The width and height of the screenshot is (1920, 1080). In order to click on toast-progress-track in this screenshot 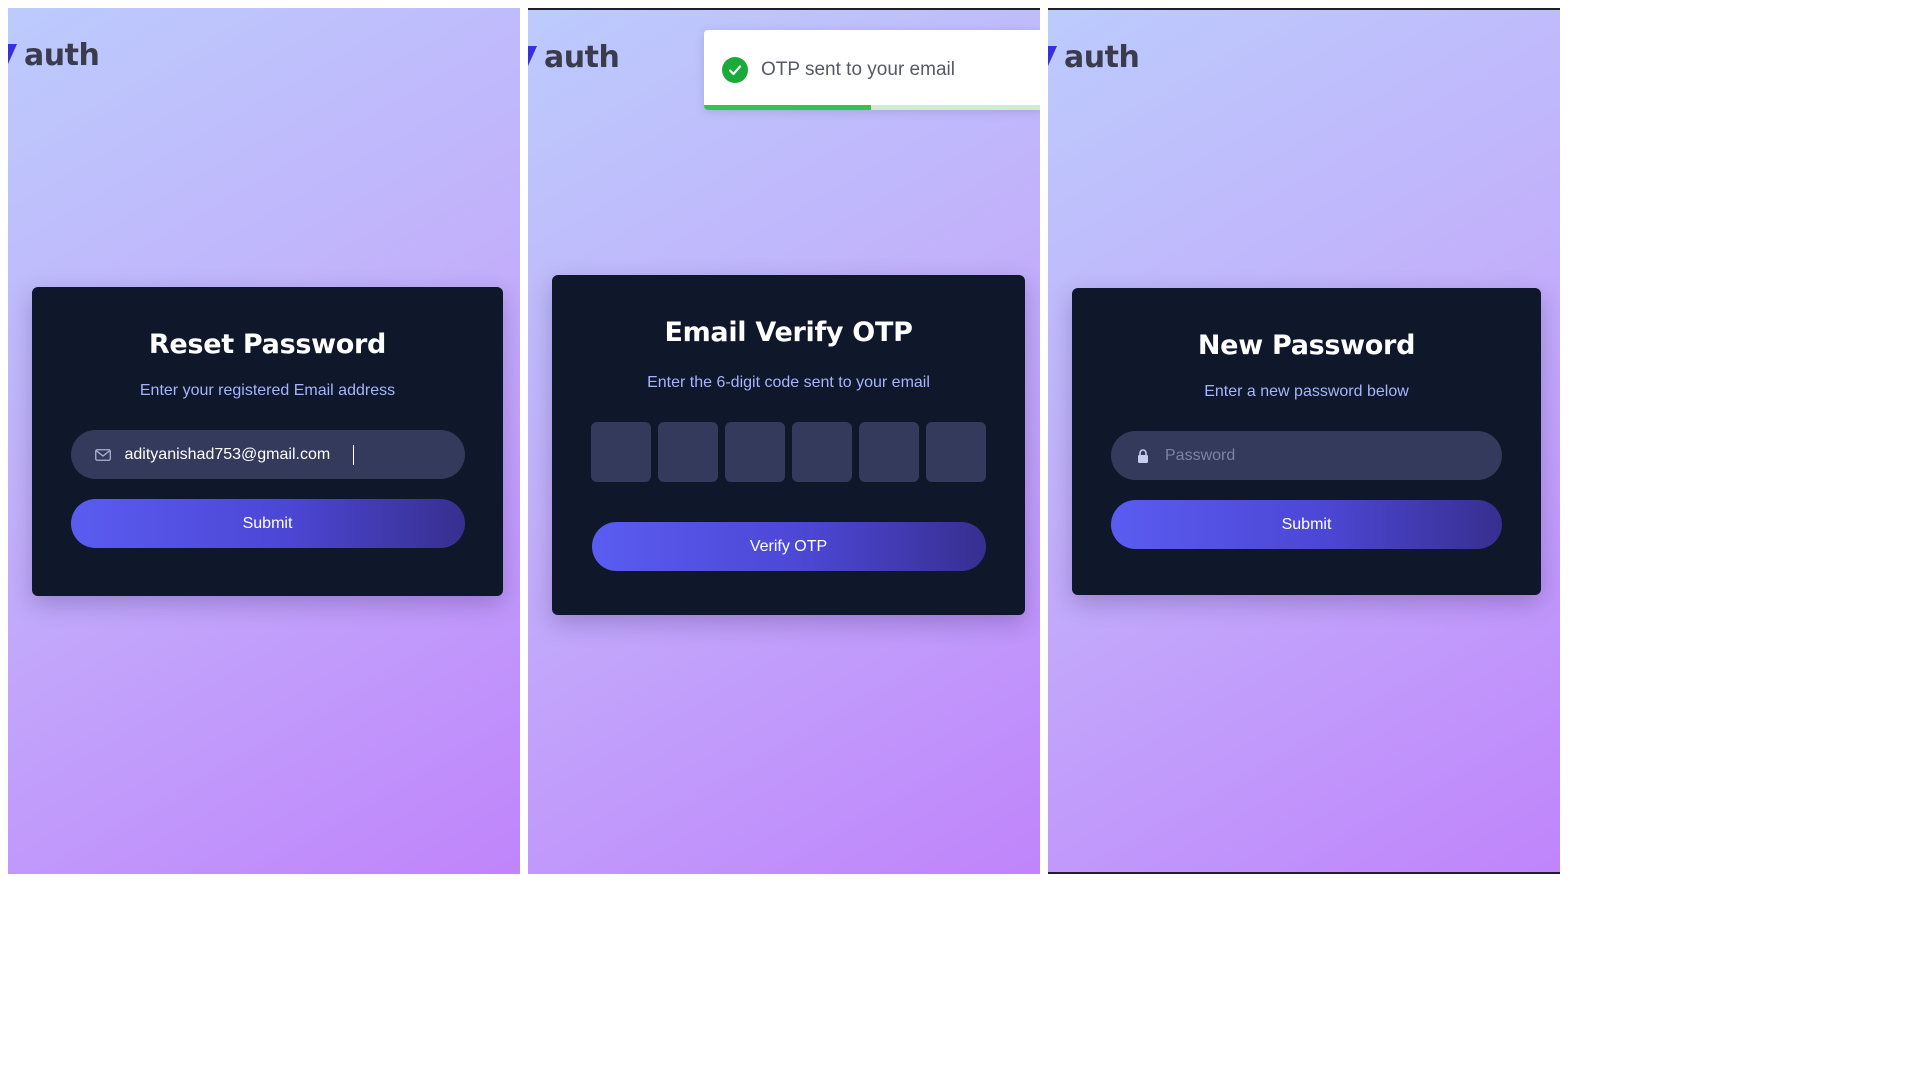, I will do `click(872, 107)`.